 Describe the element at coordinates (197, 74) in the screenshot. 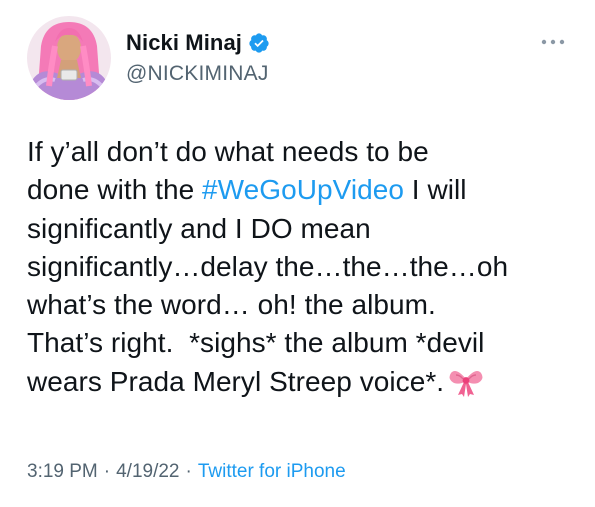

I see `author-handle: @NICKIMINAJ` at that location.